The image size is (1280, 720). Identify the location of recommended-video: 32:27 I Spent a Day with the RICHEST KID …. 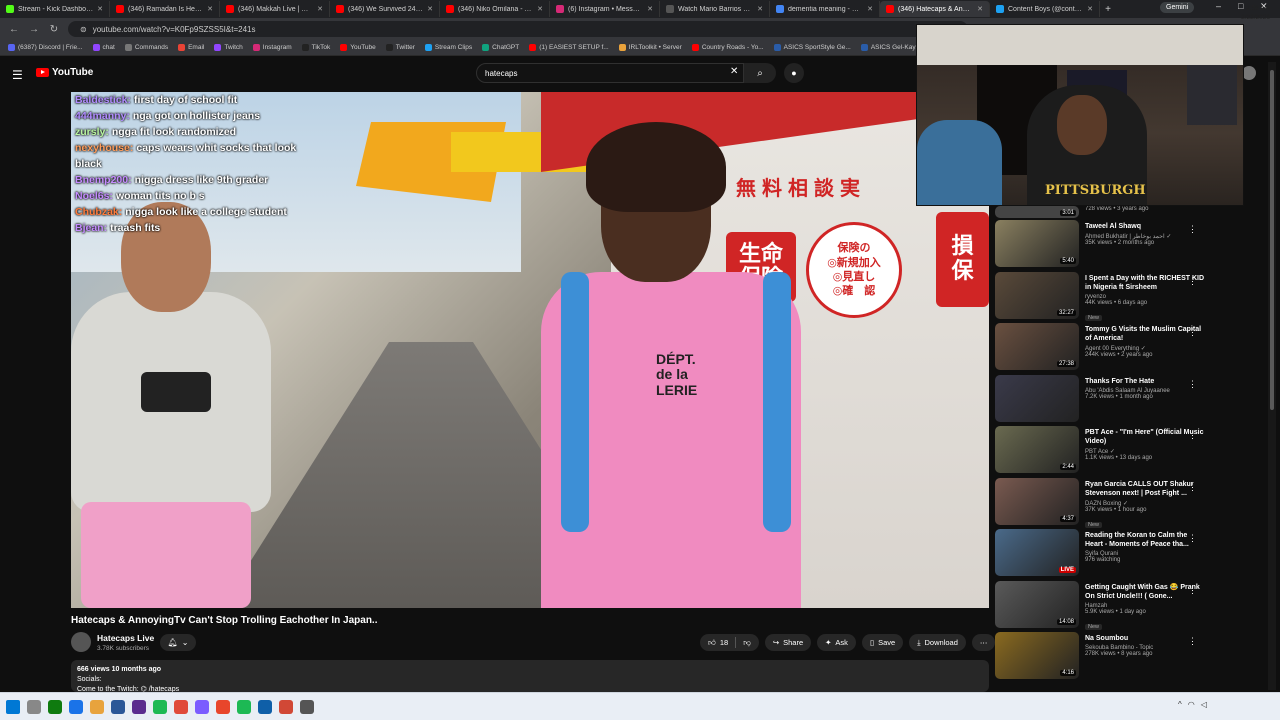
(1101, 297).